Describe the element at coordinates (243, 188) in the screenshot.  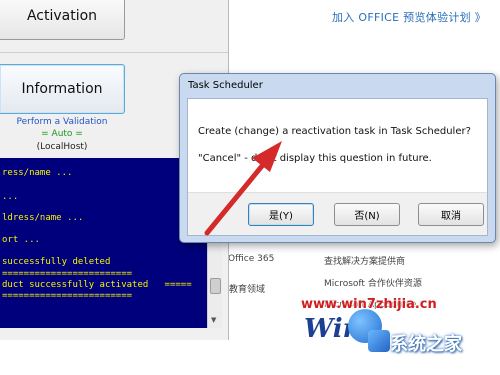
I see `annotation-arrow-icon` at that location.